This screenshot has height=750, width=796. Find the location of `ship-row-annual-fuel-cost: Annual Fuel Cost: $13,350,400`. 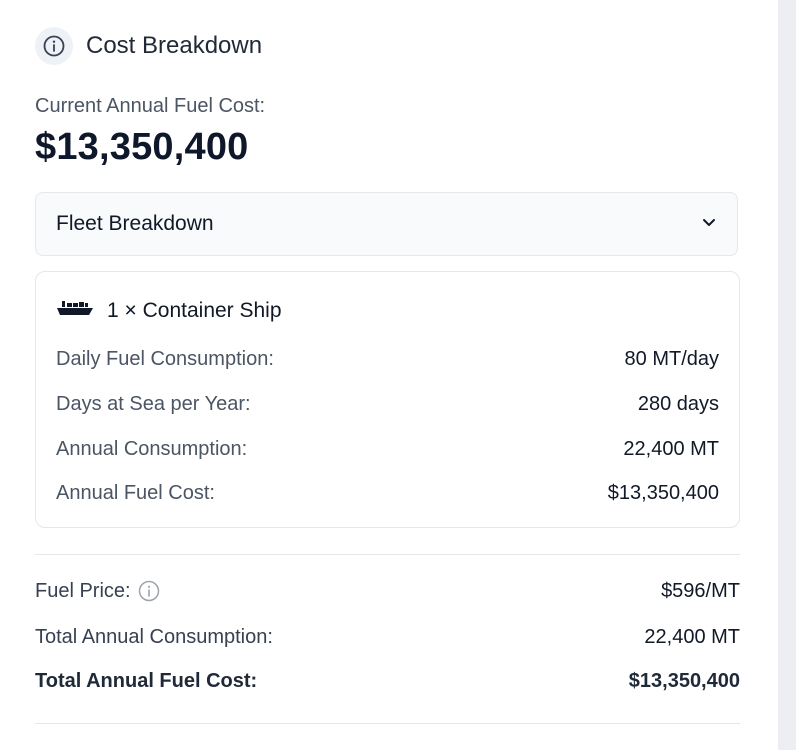

ship-row-annual-fuel-cost: Annual Fuel Cost: $13,350,400 is located at coordinates (387, 493).